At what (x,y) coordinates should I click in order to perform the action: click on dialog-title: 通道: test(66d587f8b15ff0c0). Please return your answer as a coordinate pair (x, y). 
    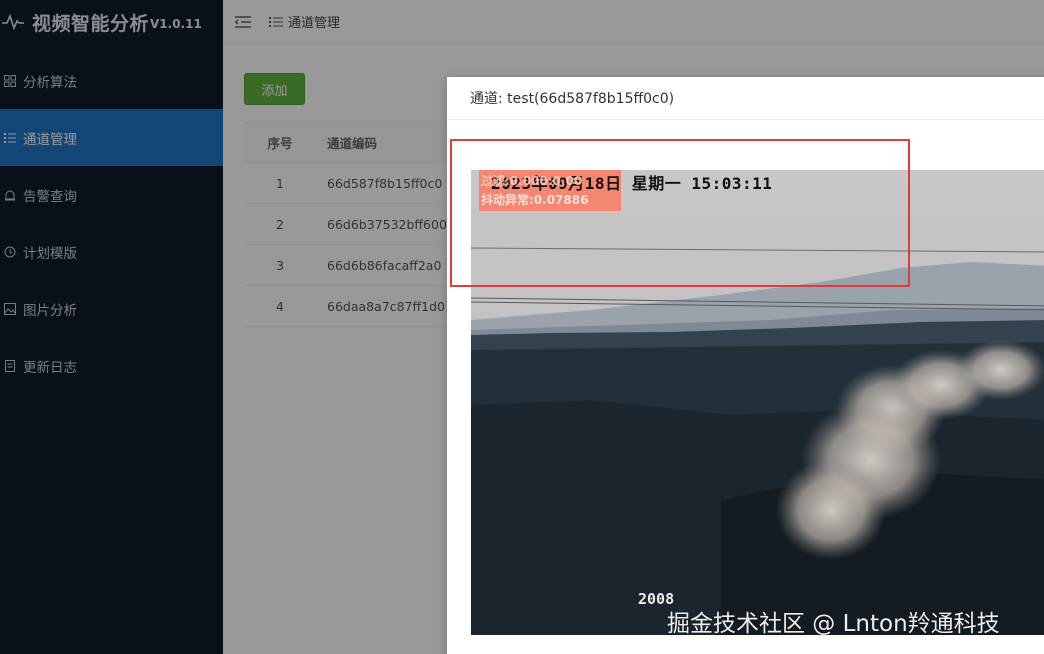
    Looking at the image, I should click on (745, 98).